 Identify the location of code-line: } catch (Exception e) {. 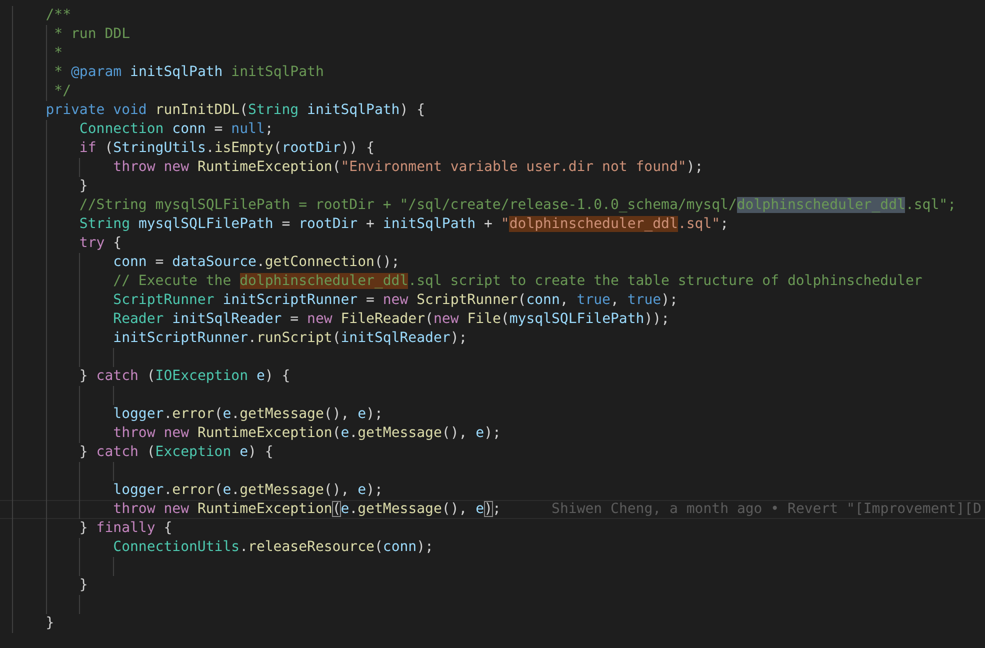
(176, 452).